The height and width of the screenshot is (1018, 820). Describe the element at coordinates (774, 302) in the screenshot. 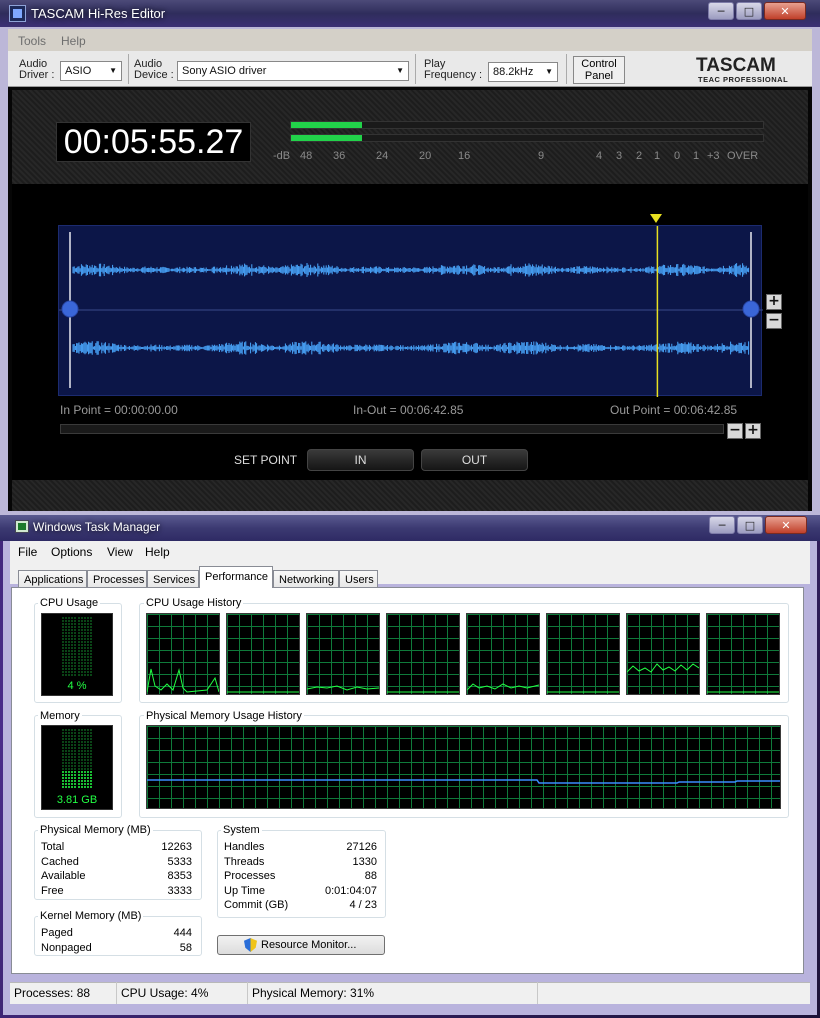

I see `zoom-in-vertical-button: +` at that location.